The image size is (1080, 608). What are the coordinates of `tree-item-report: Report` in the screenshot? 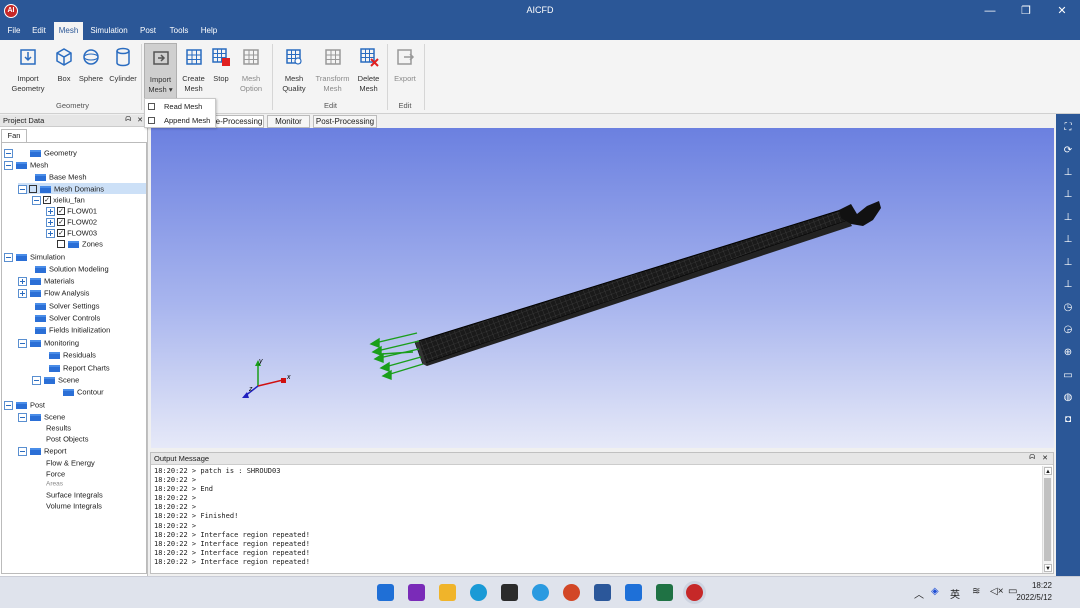 It's located at (42, 450).